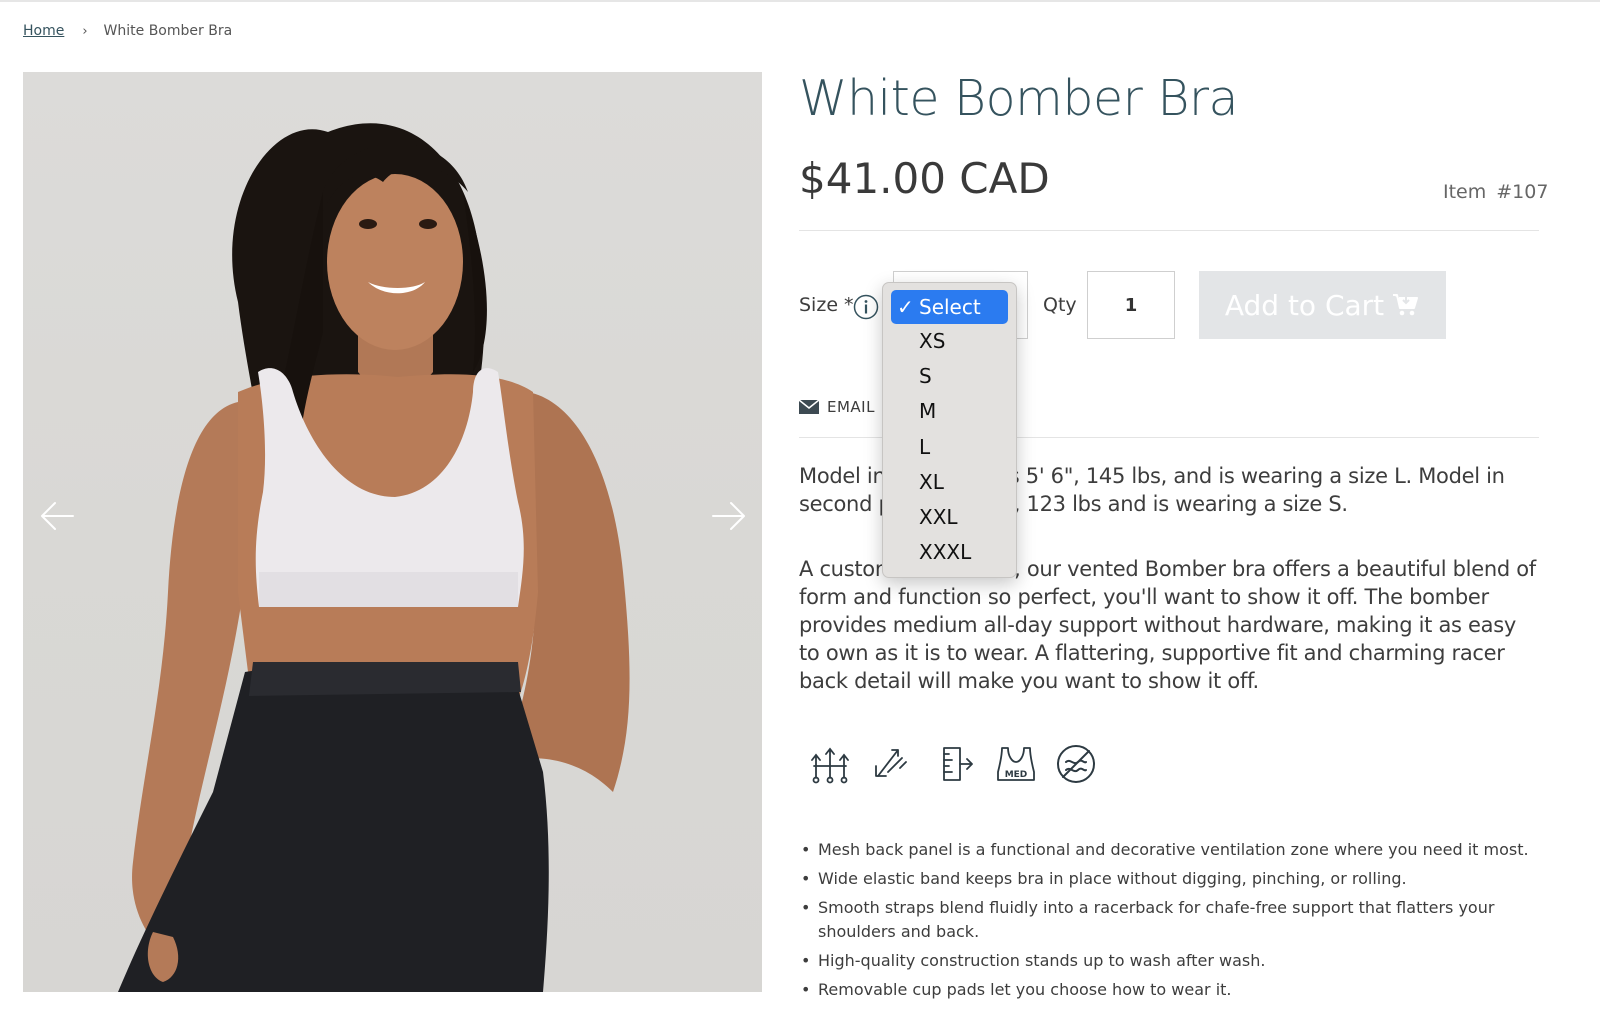 The width and height of the screenshot is (1600, 1017). I want to click on email-share-link: EMAIL, so click(837, 407).